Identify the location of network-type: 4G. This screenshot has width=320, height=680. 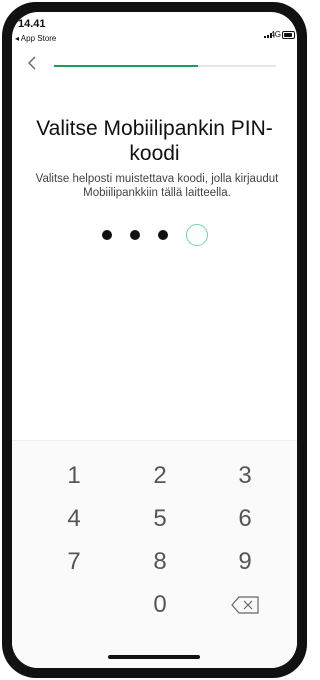
(275, 34).